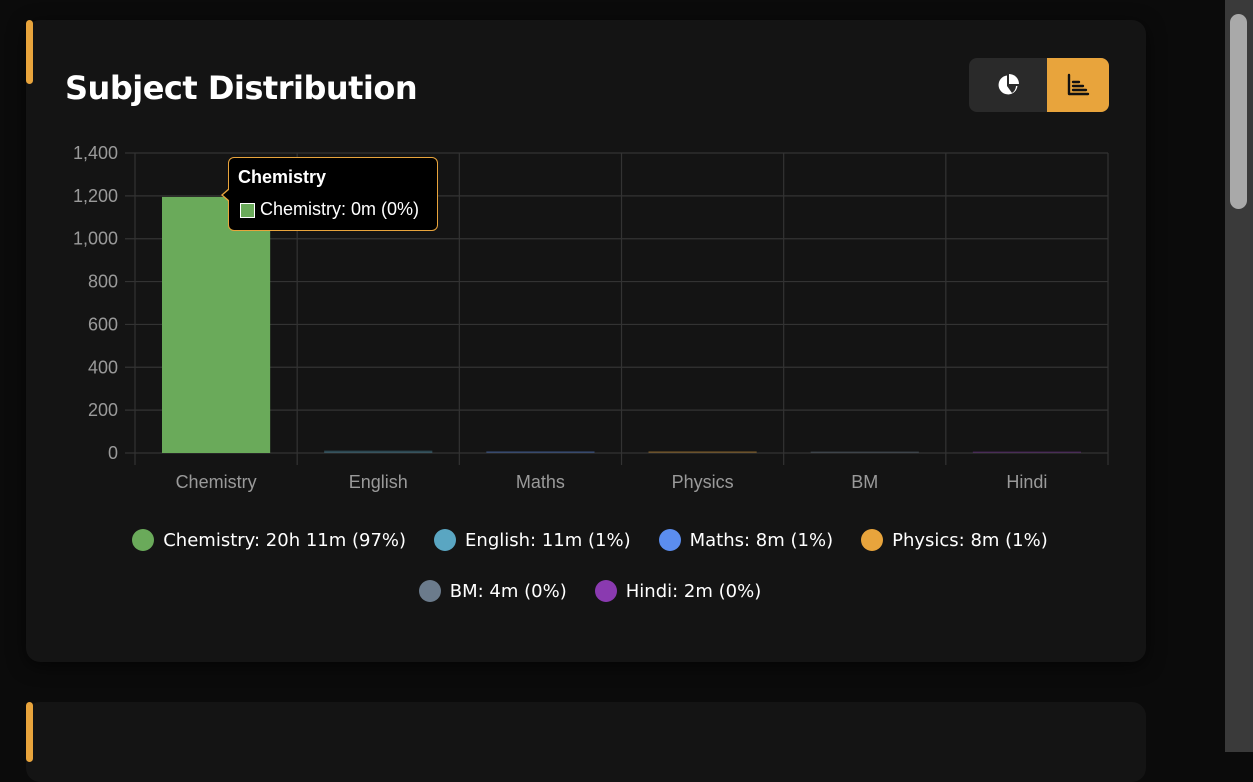 Image resolution: width=1253 pixels, height=782 pixels. What do you see at coordinates (508, 591) in the screenshot?
I see `legend-label: BM: 4m (0%)` at bounding box center [508, 591].